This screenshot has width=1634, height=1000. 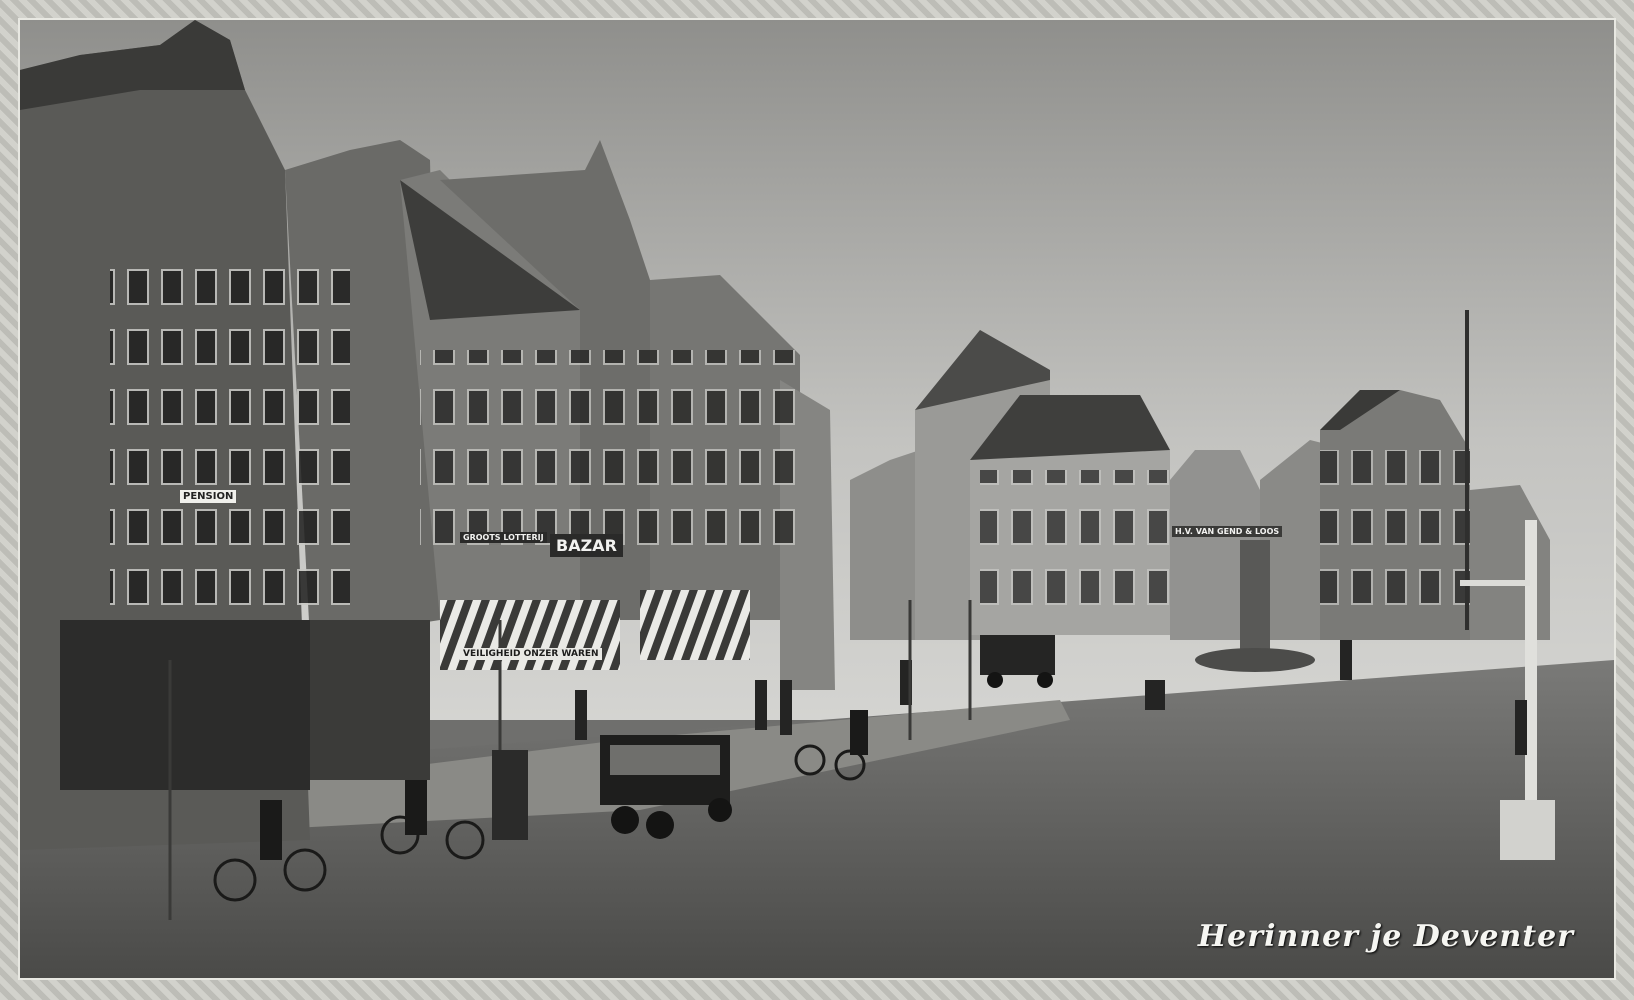 What do you see at coordinates (1385, 936) in the screenshot?
I see `watermark-logo: Herinner je Deventer` at bounding box center [1385, 936].